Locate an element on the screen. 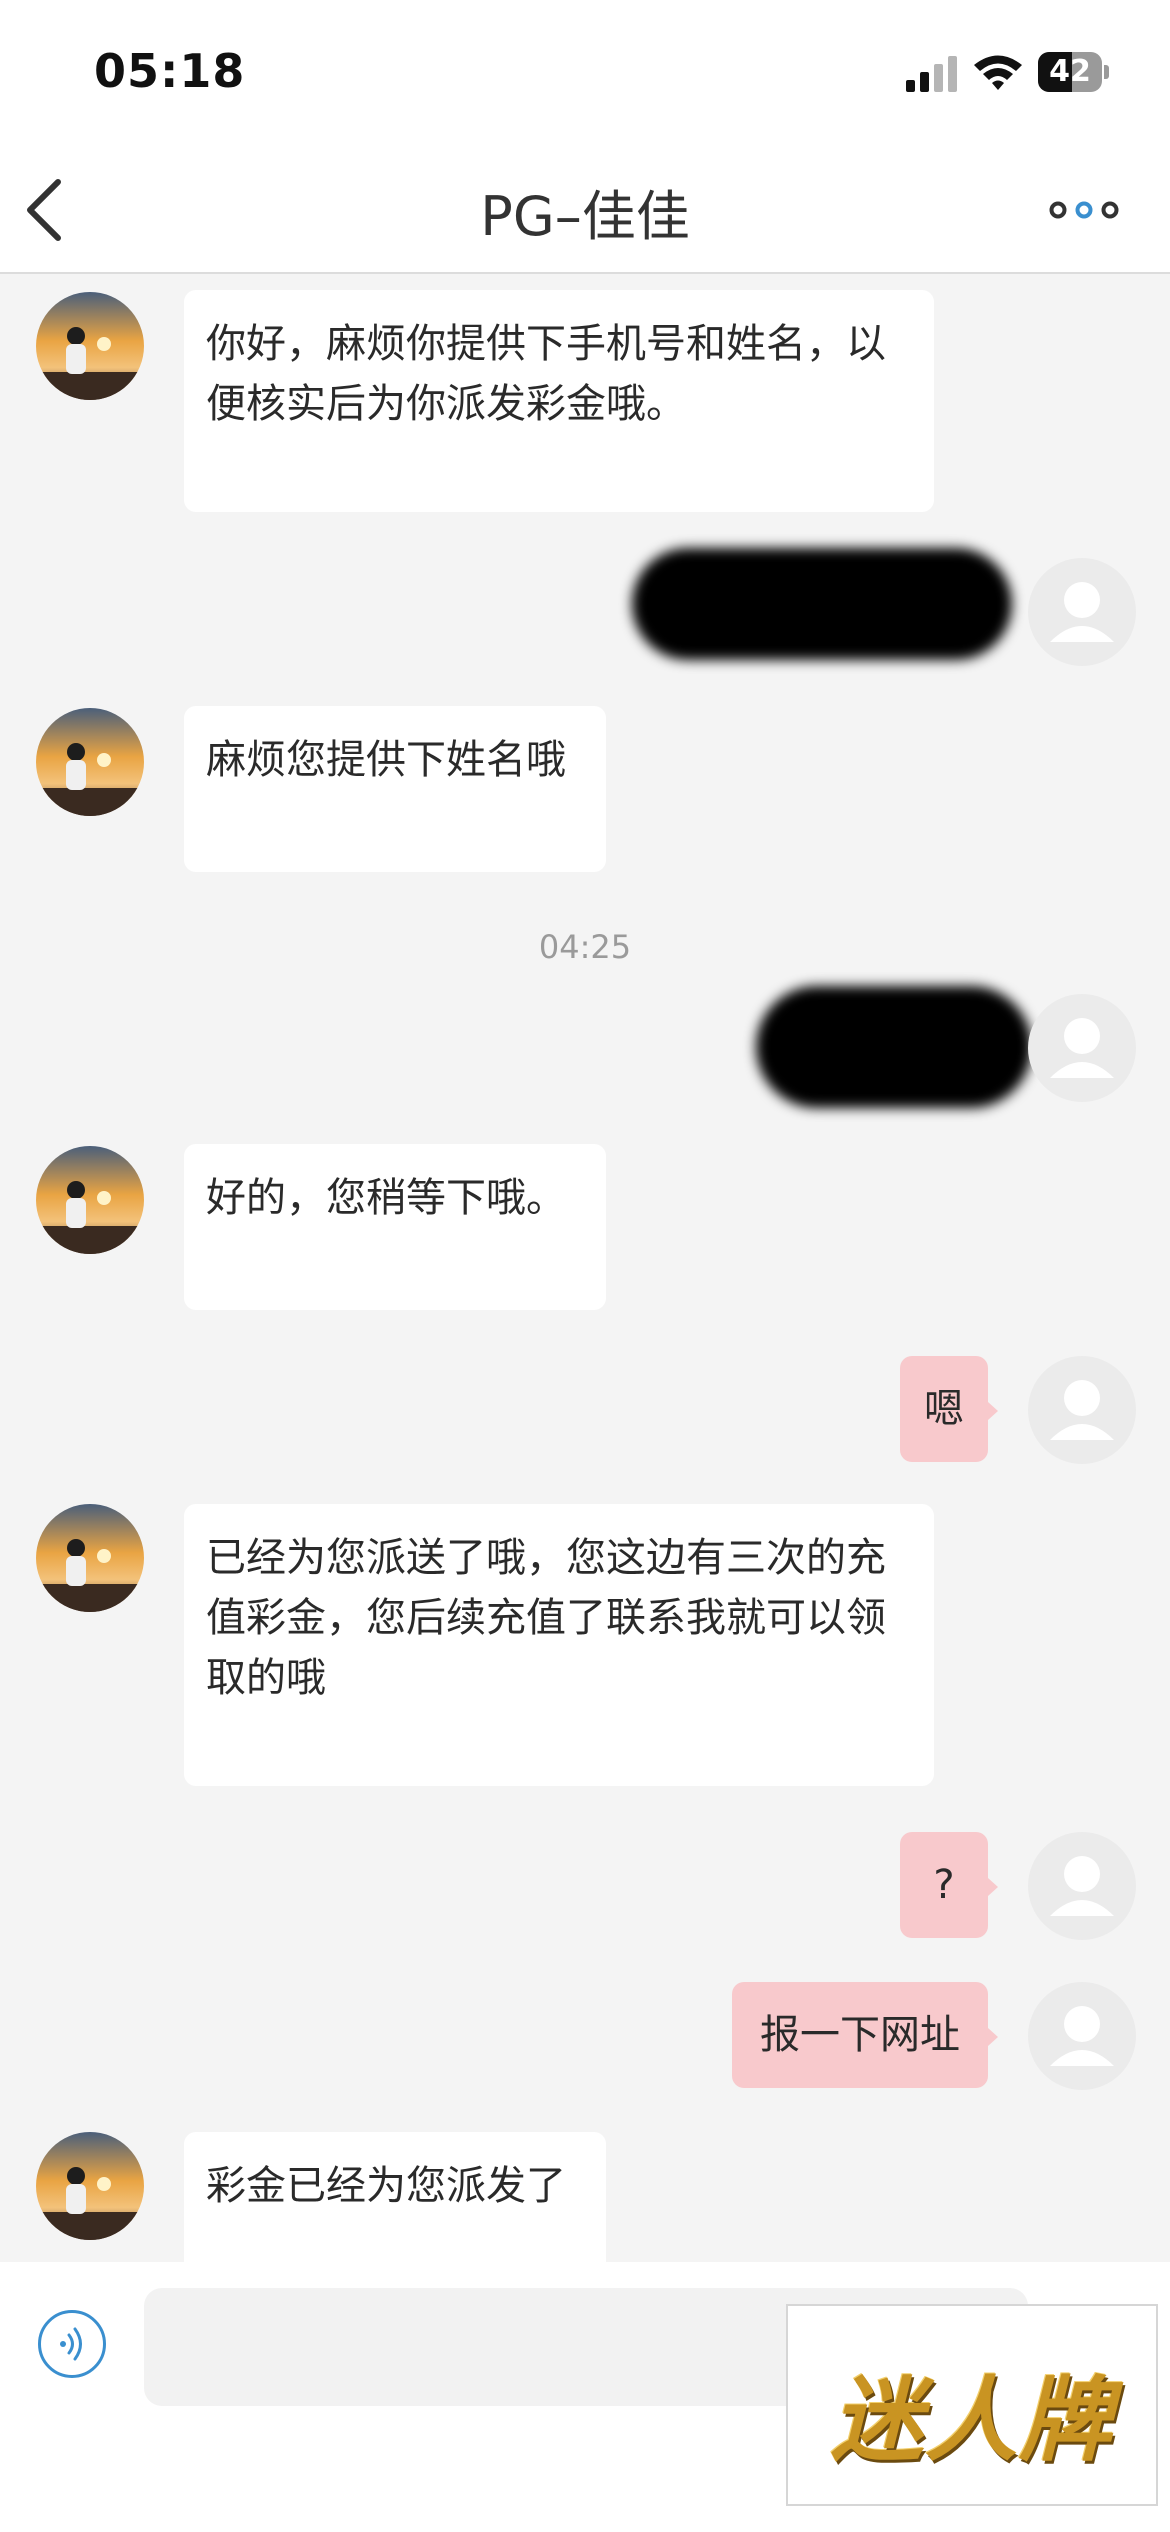 Image resolution: width=1170 pixels, height=2532 pixels. voice-icon is located at coordinates (72, 2344).